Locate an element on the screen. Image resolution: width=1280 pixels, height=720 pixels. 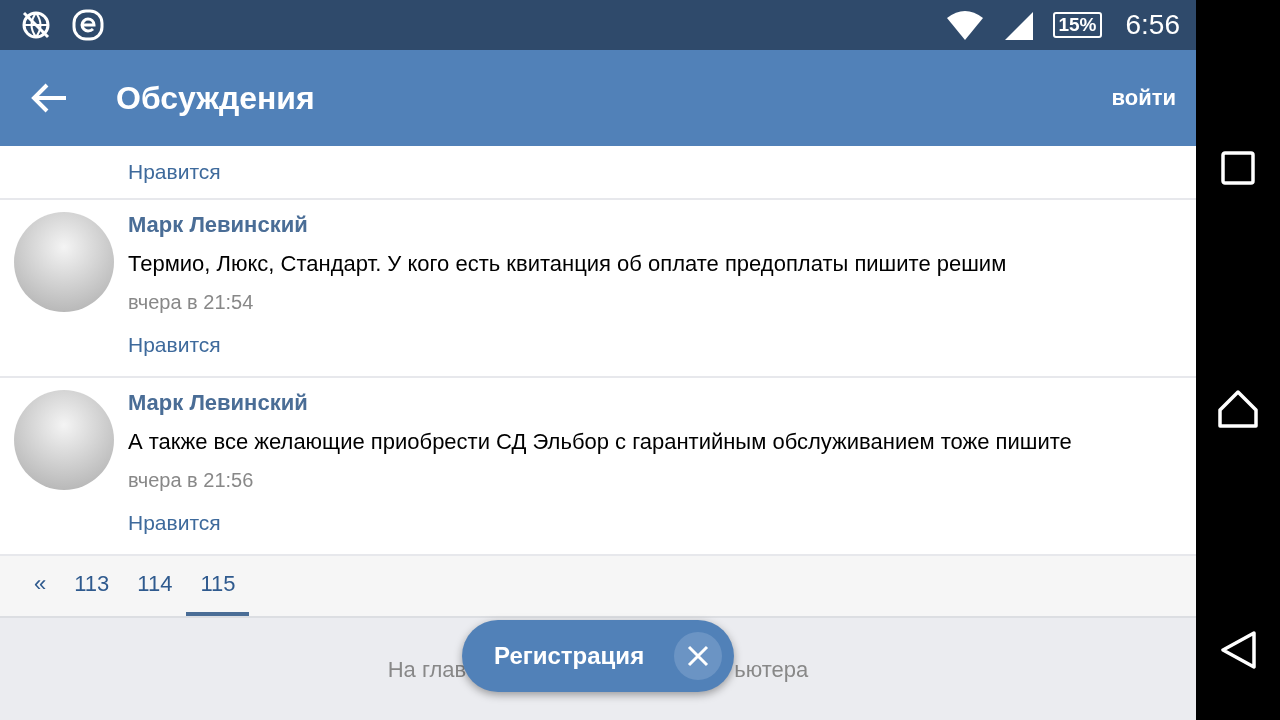
comment-text: Термио, Люкс, Стандарт. У кого есть квитанция об оплате предоплаты пишите решим is located at coordinates (567, 264).